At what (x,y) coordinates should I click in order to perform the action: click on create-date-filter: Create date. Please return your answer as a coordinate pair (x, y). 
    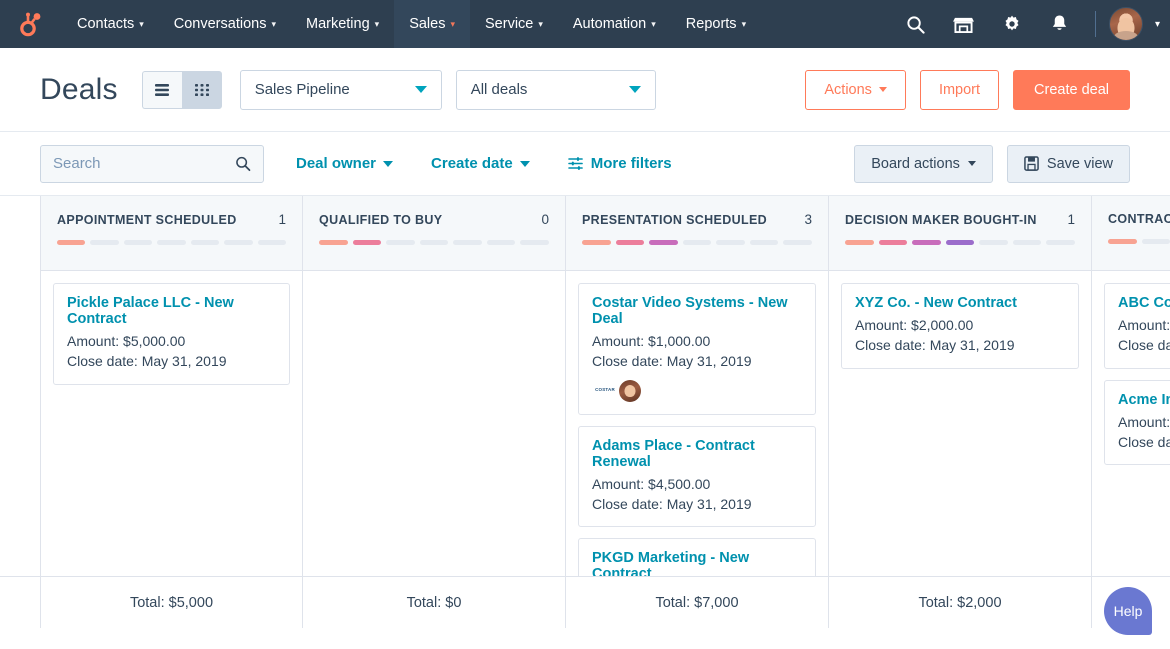
    Looking at the image, I should click on (480, 163).